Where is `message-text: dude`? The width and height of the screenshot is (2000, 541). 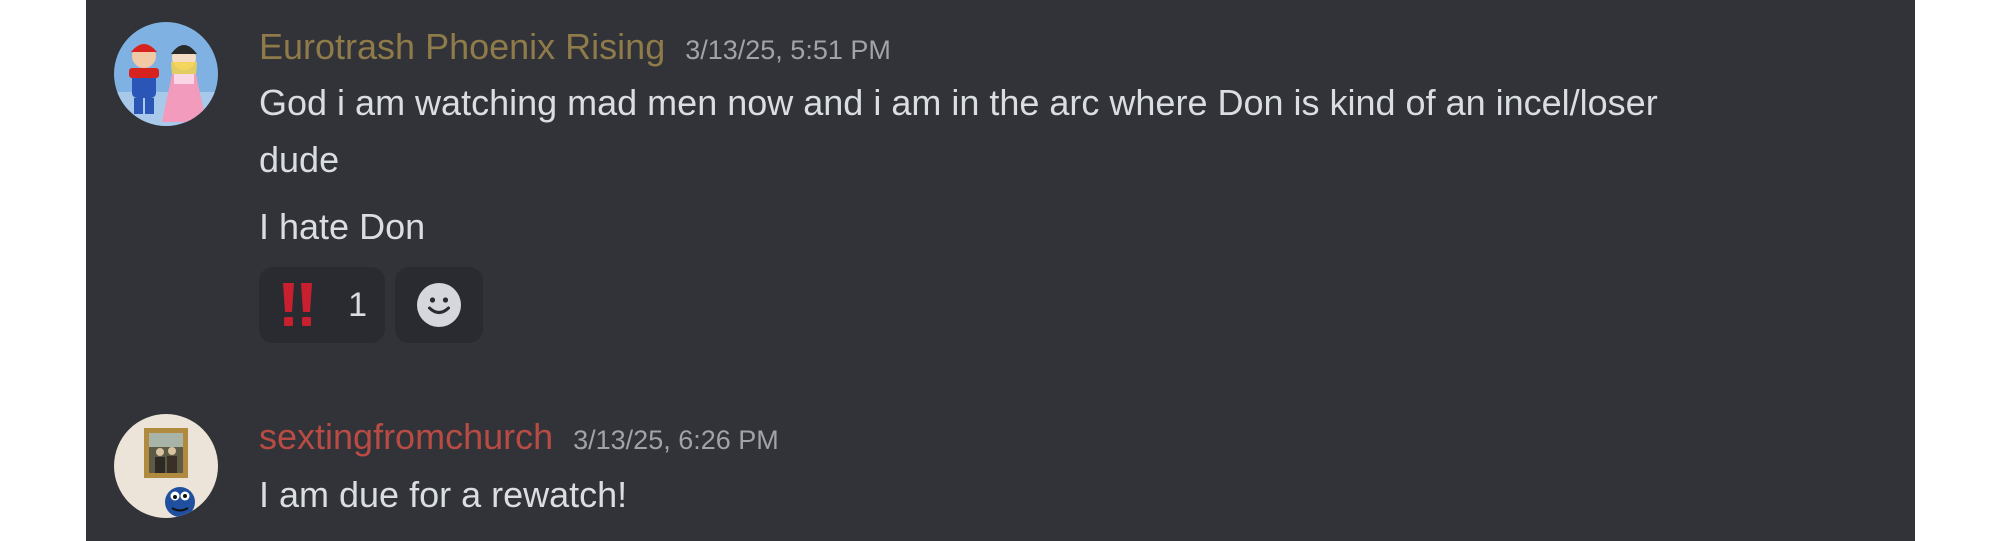 message-text: dude is located at coordinates (299, 159).